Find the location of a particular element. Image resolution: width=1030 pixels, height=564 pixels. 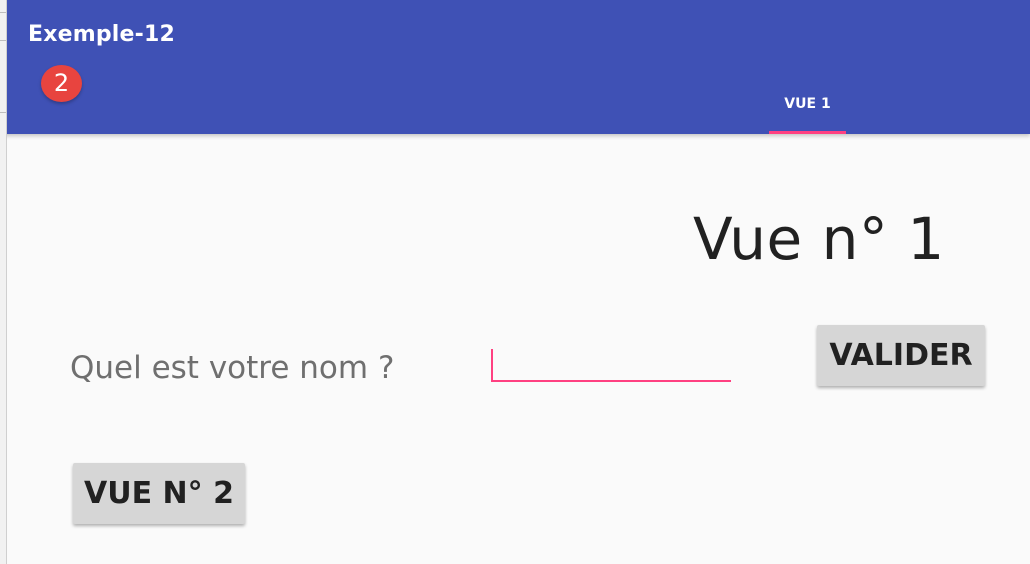

view-heading: Vue n° 1 is located at coordinates (819, 239).